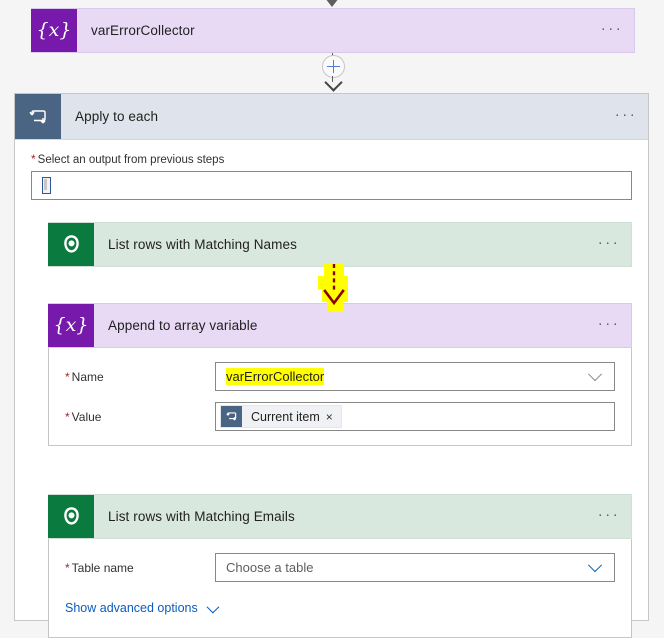 The width and height of the screenshot is (664, 638). I want to click on card-title: List rows with Matching Names, so click(202, 244).